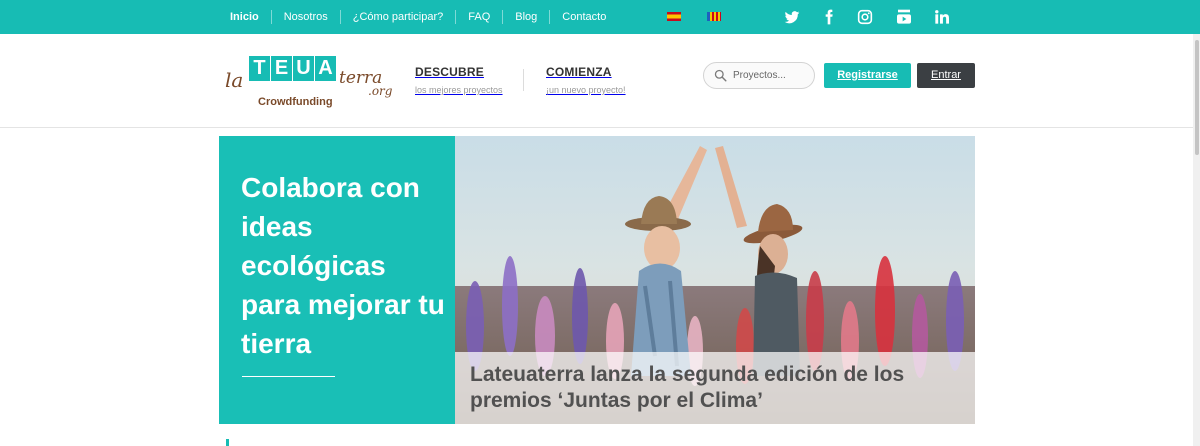  What do you see at coordinates (397, 17) in the screenshot?
I see `nav-como-participar: ¿Cómo participar?` at bounding box center [397, 17].